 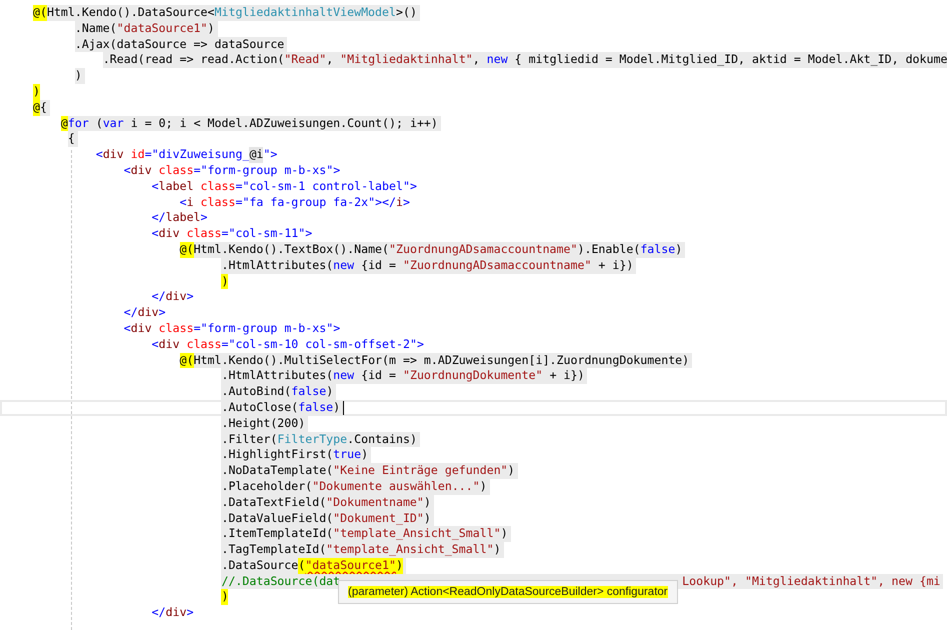 I want to click on code-token: "dataSource1", so click(x=162, y=28).